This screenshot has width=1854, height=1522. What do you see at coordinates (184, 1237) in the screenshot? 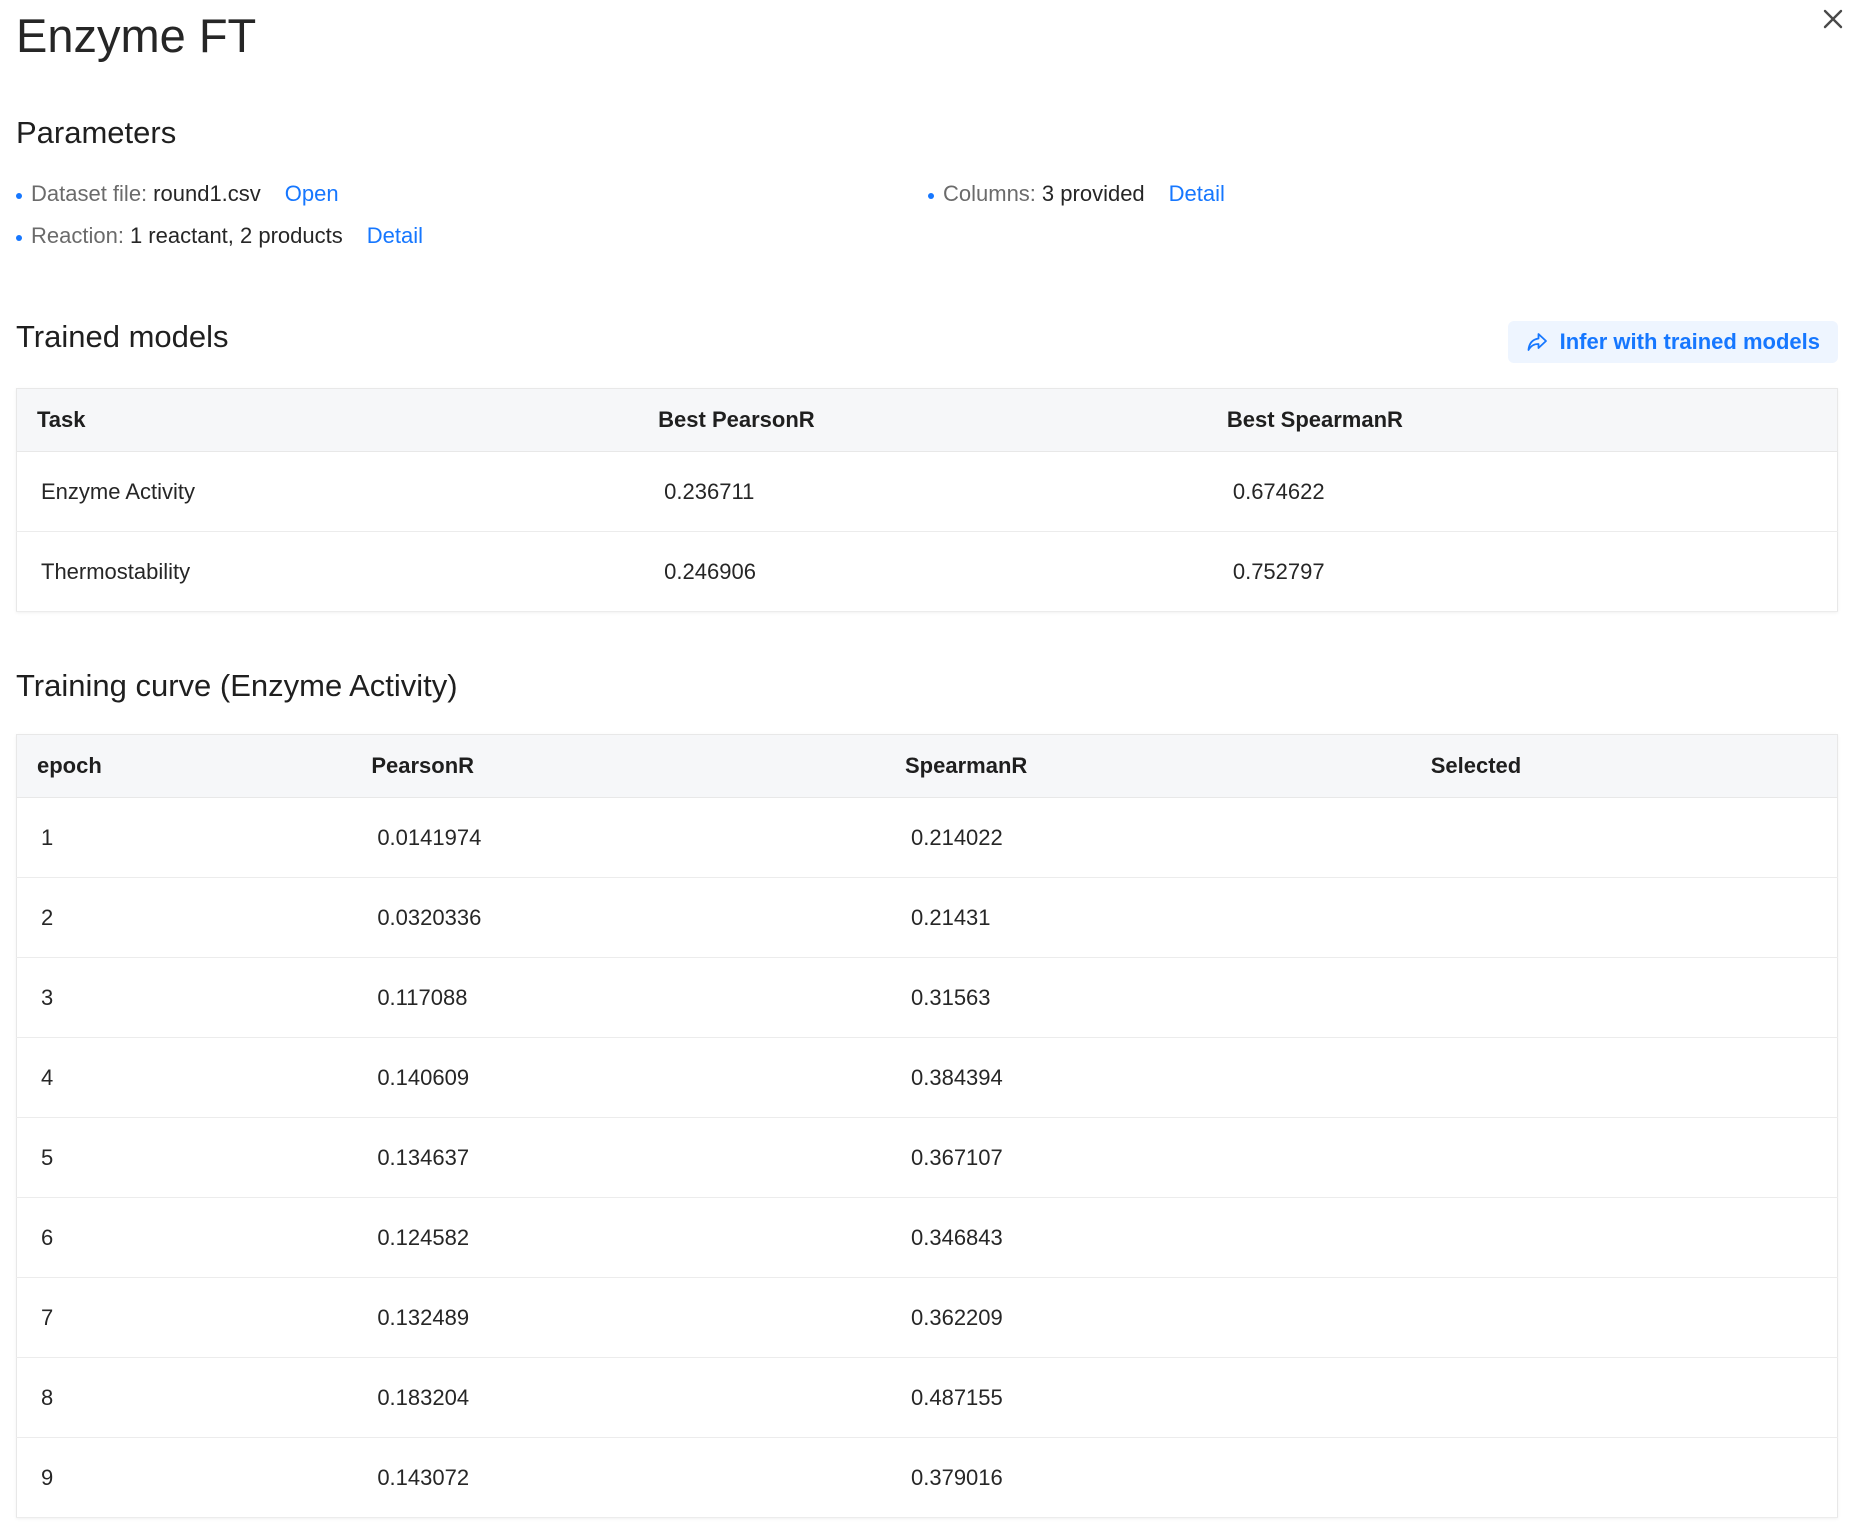
I see `cell-epoch: 6` at bounding box center [184, 1237].